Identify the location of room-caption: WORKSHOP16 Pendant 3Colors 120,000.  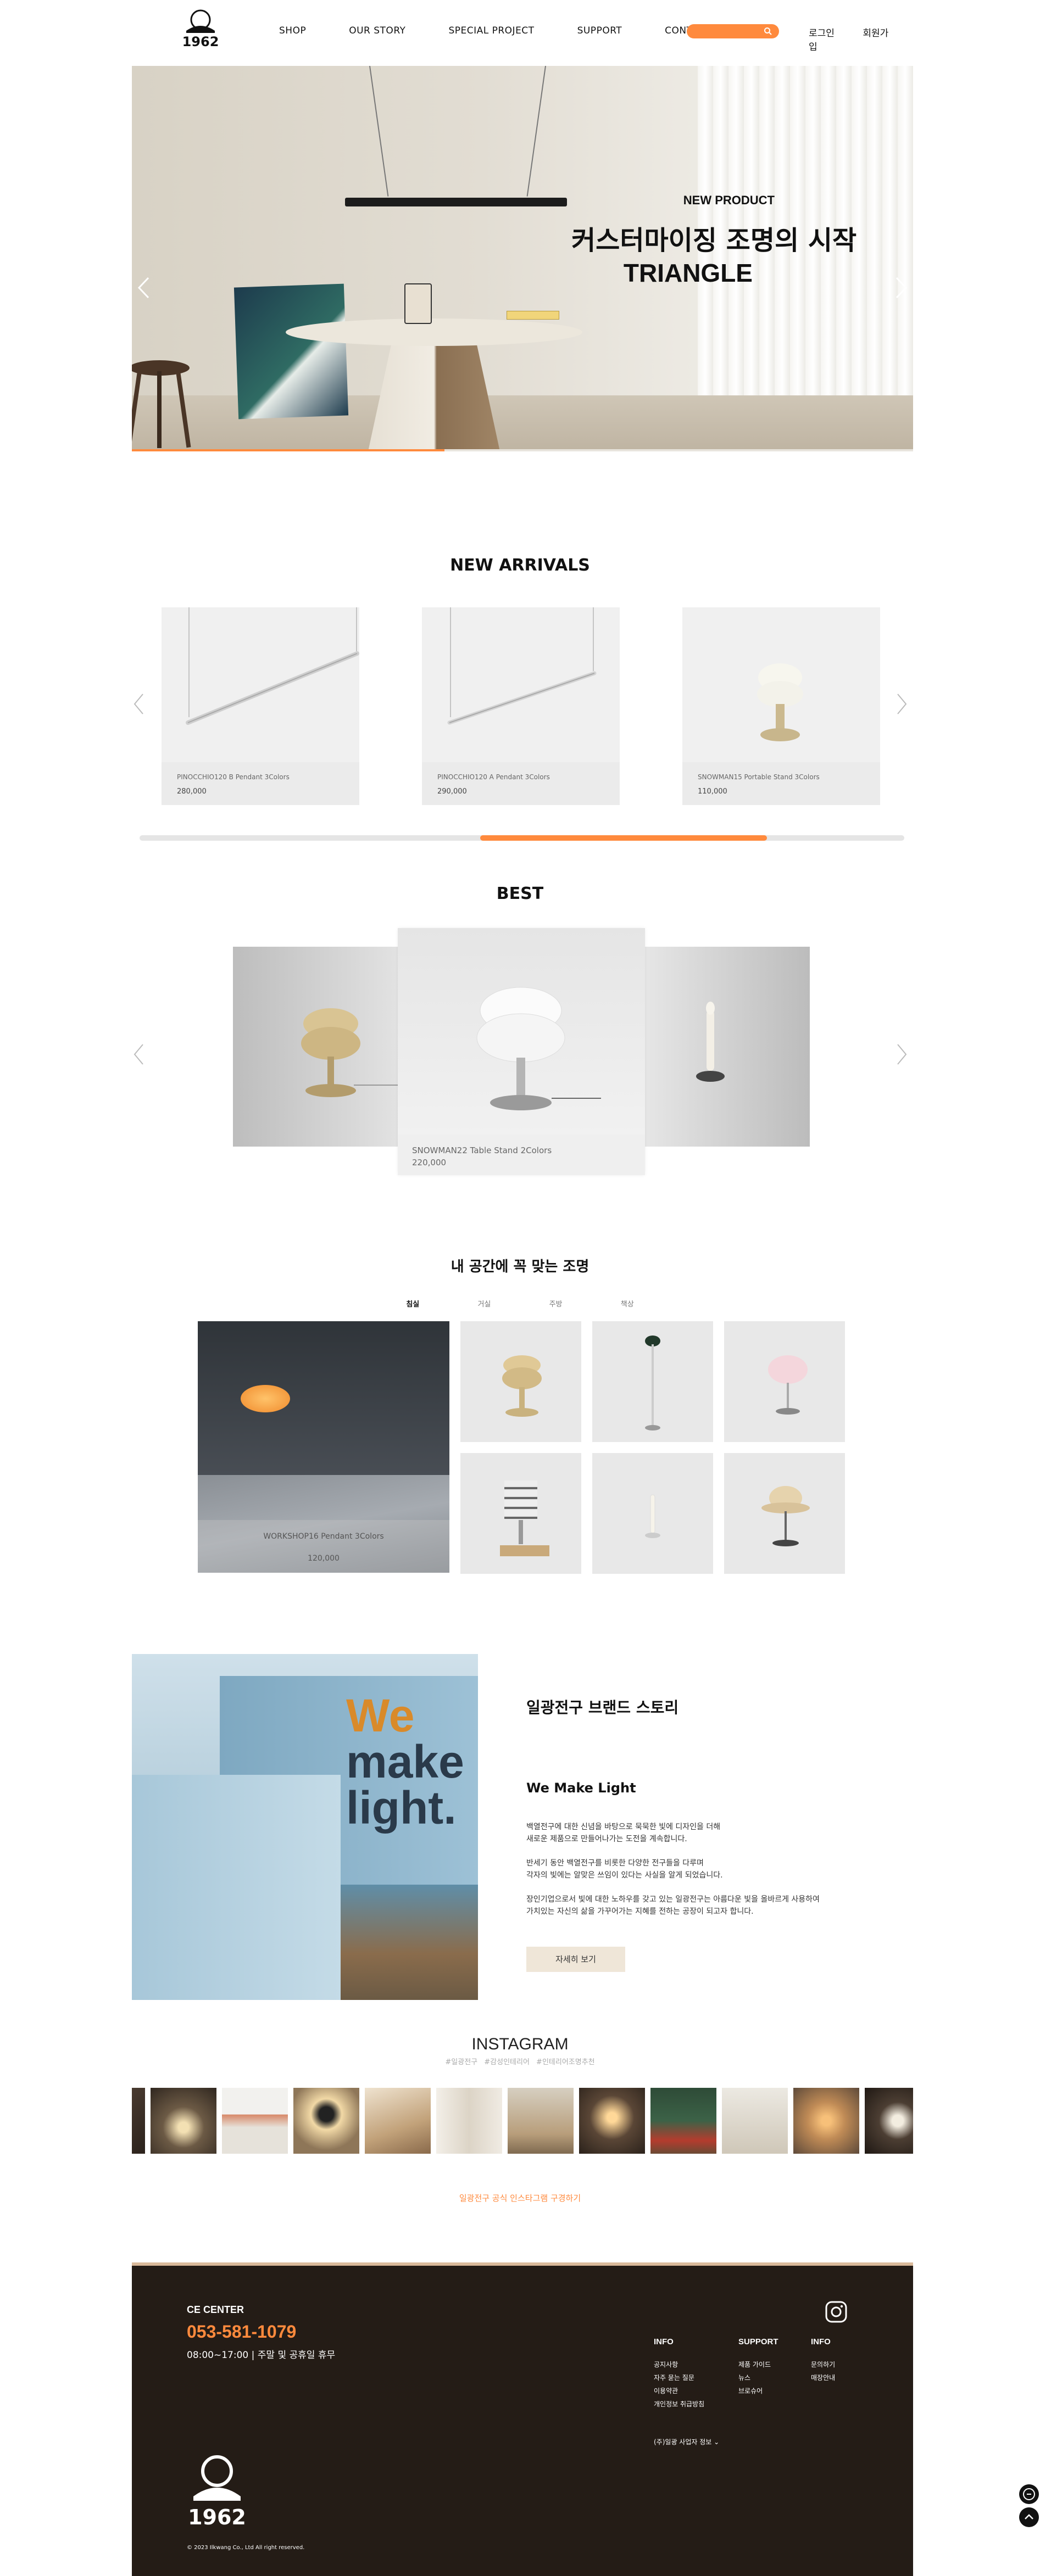
(323, 1546).